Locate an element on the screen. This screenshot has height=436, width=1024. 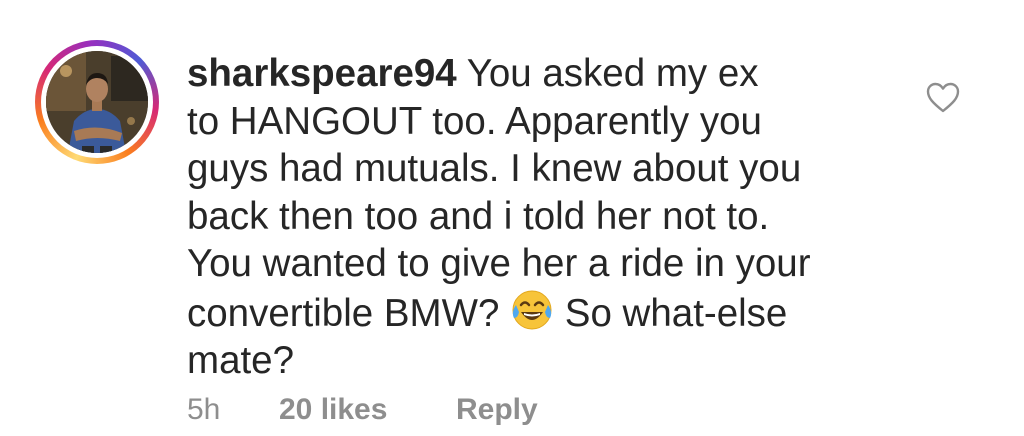
comment-timestamp: 5h is located at coordinates (204, 409).